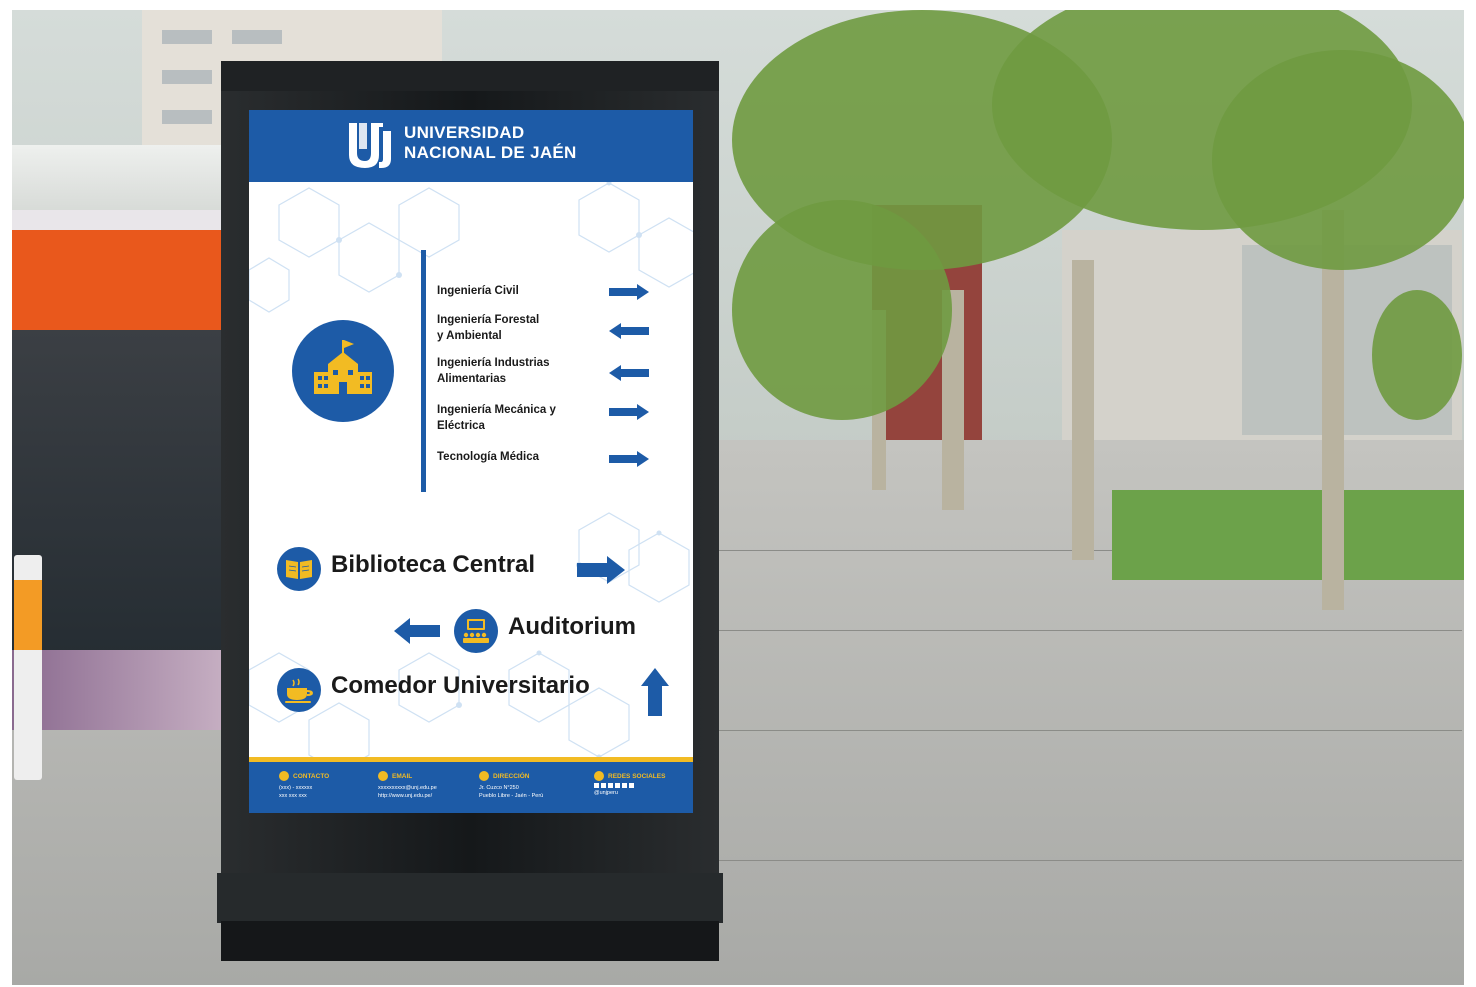 The height and width of the screenshot is (987, 1476). What do you see at coordinates (464, 132) in the screenshot?
I see `university-name-line1: UNIVERSIDAD` at bounding box center [464, 132].